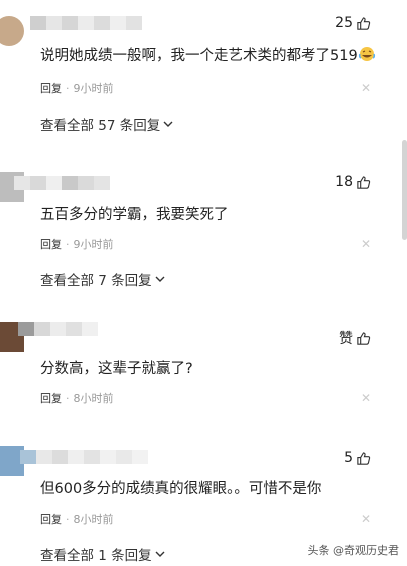  I want to click on comment-text: 分数高，这辈子就赢了?, so click(116, 369).